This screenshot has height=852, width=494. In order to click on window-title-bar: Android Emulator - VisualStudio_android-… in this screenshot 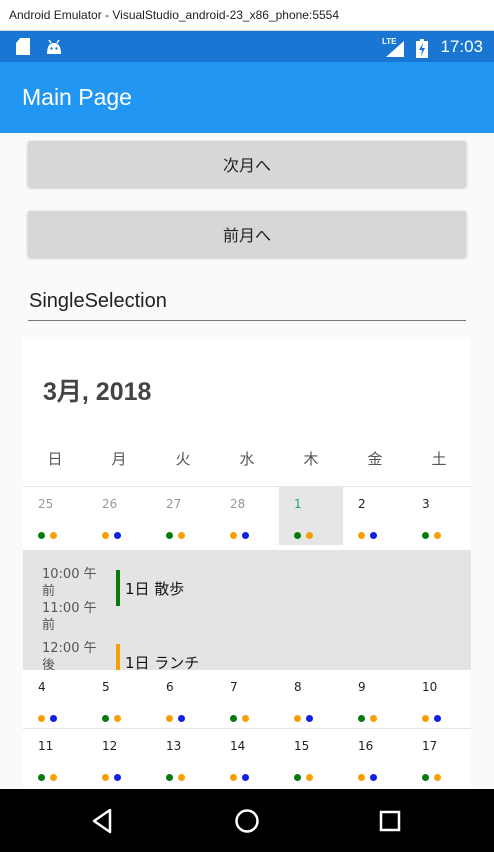, I will do `click(247, 15)`.